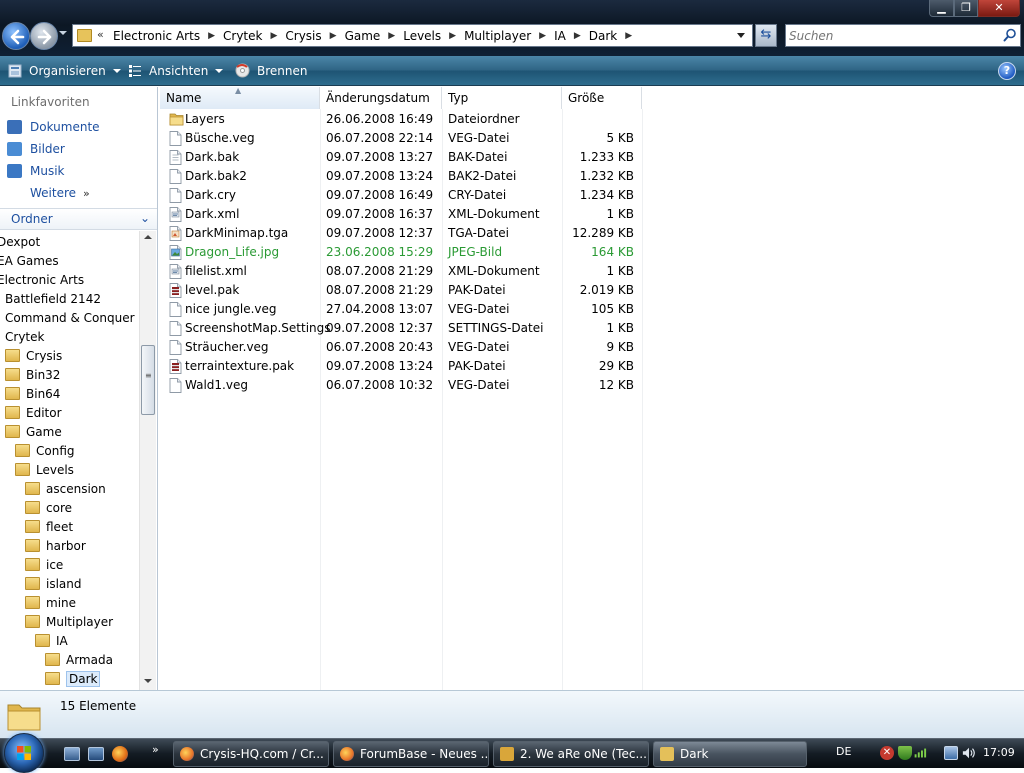  Describe the element at coordinates (32, 393) in the screenshot. I see `tree-item: Bin64` at that location.